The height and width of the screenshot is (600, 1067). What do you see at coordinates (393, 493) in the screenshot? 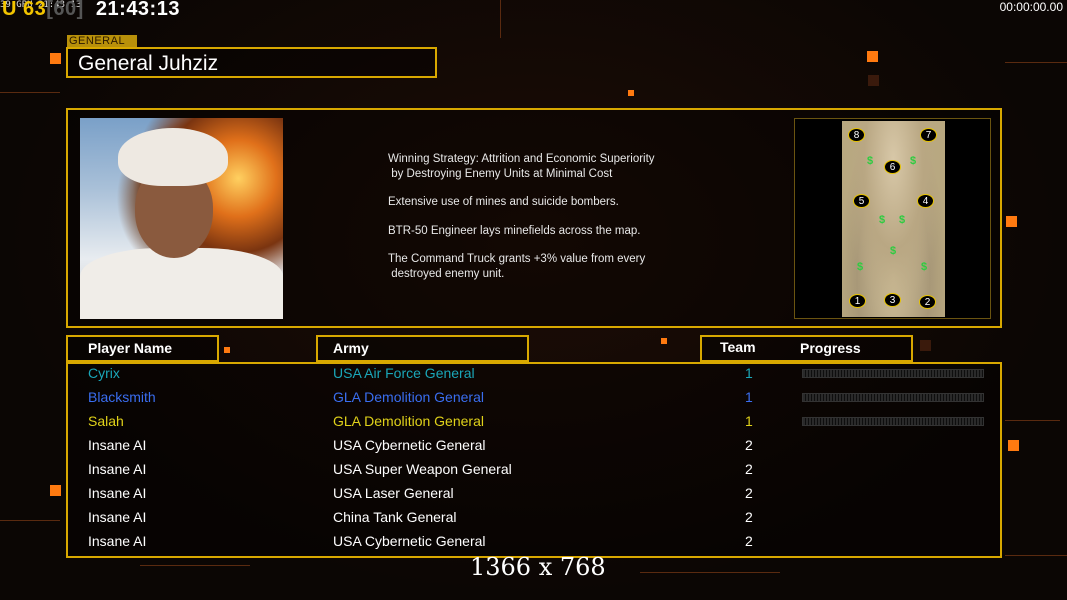
I see `player-army: USA Laser General` at bounding box center [393, 493].